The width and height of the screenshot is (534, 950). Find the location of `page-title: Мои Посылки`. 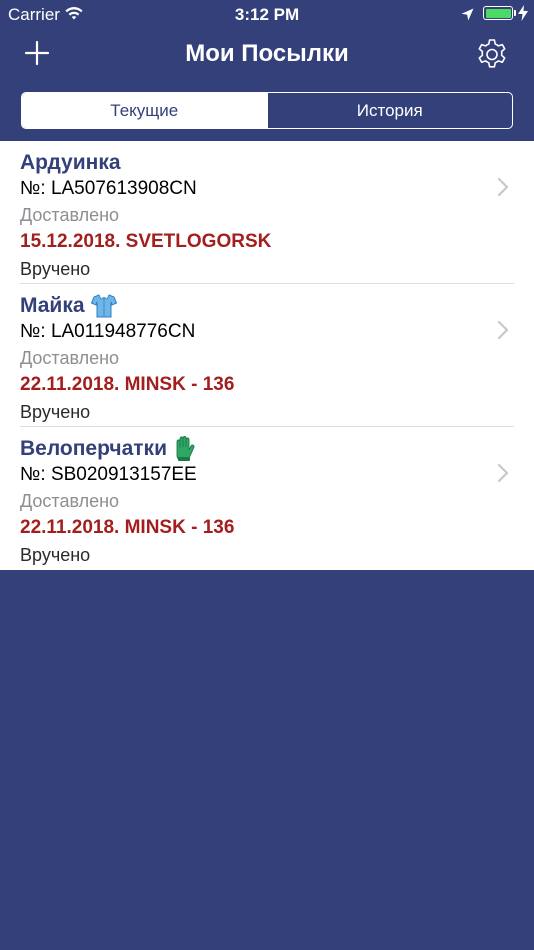

page-title: Мои Посылки is located at coordinates (267, 53).